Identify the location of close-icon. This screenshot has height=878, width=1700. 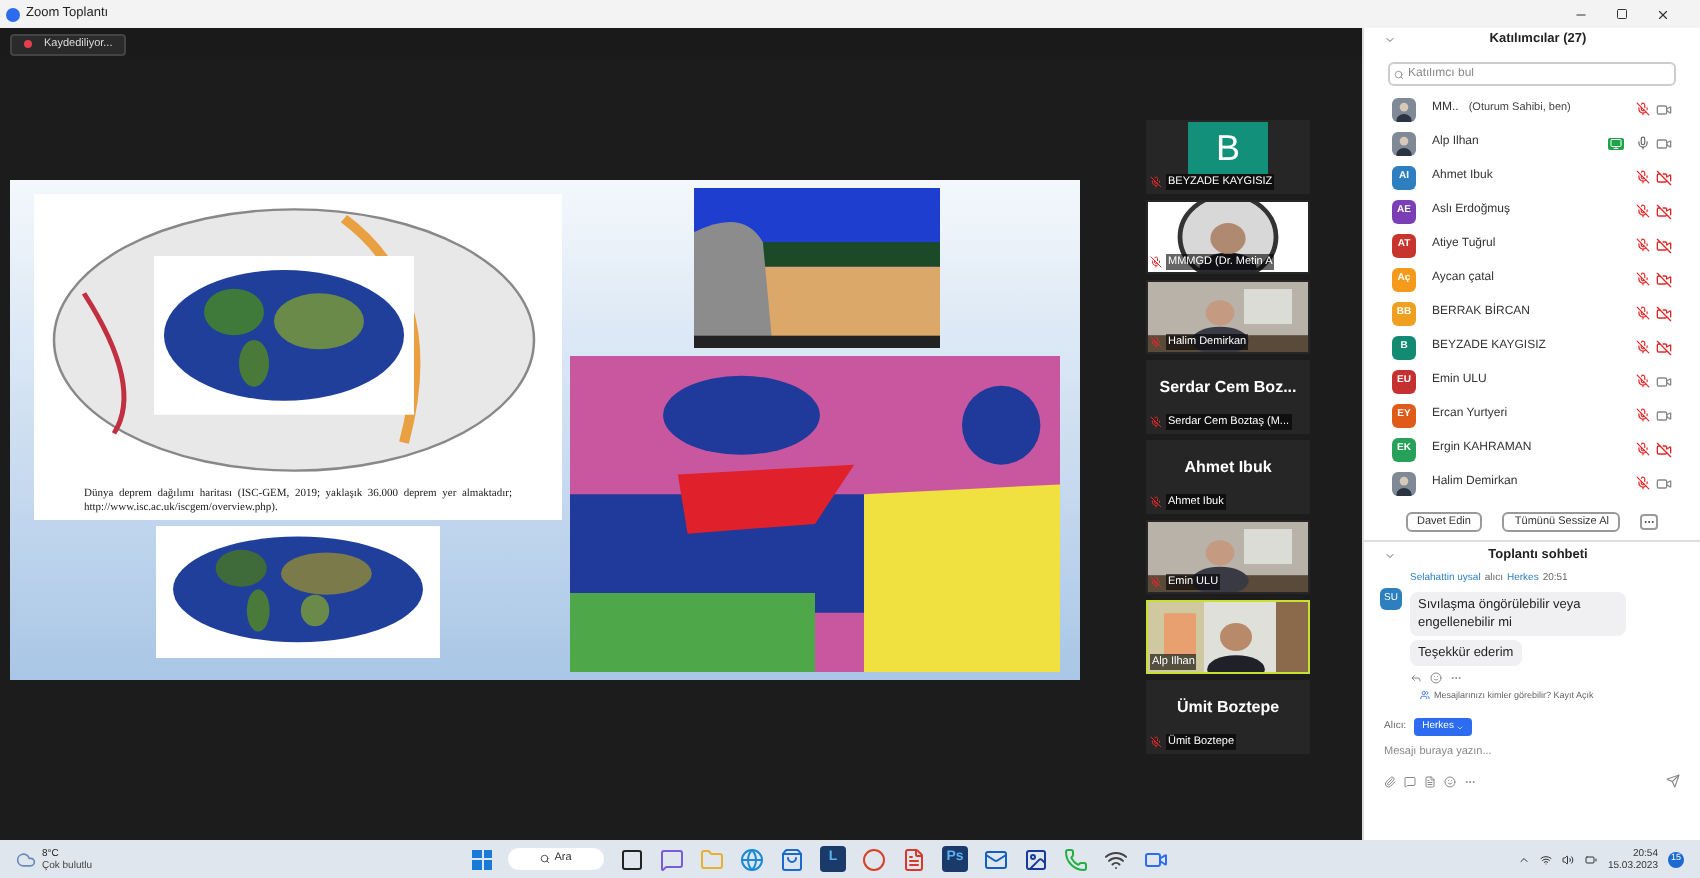
(1663, 14).